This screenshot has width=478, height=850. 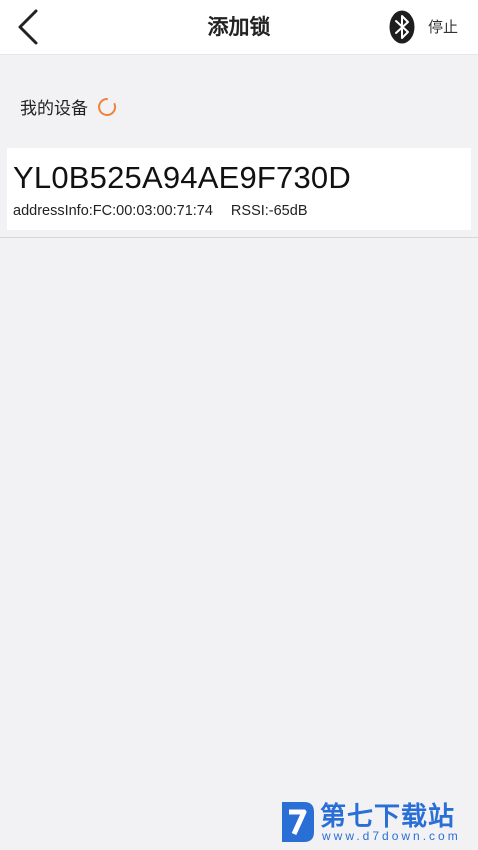 What do you see at coordinates (388, 817) in the screenshot?
I see `watermark-text: 第七下载站` at bounding box center [388, 817].